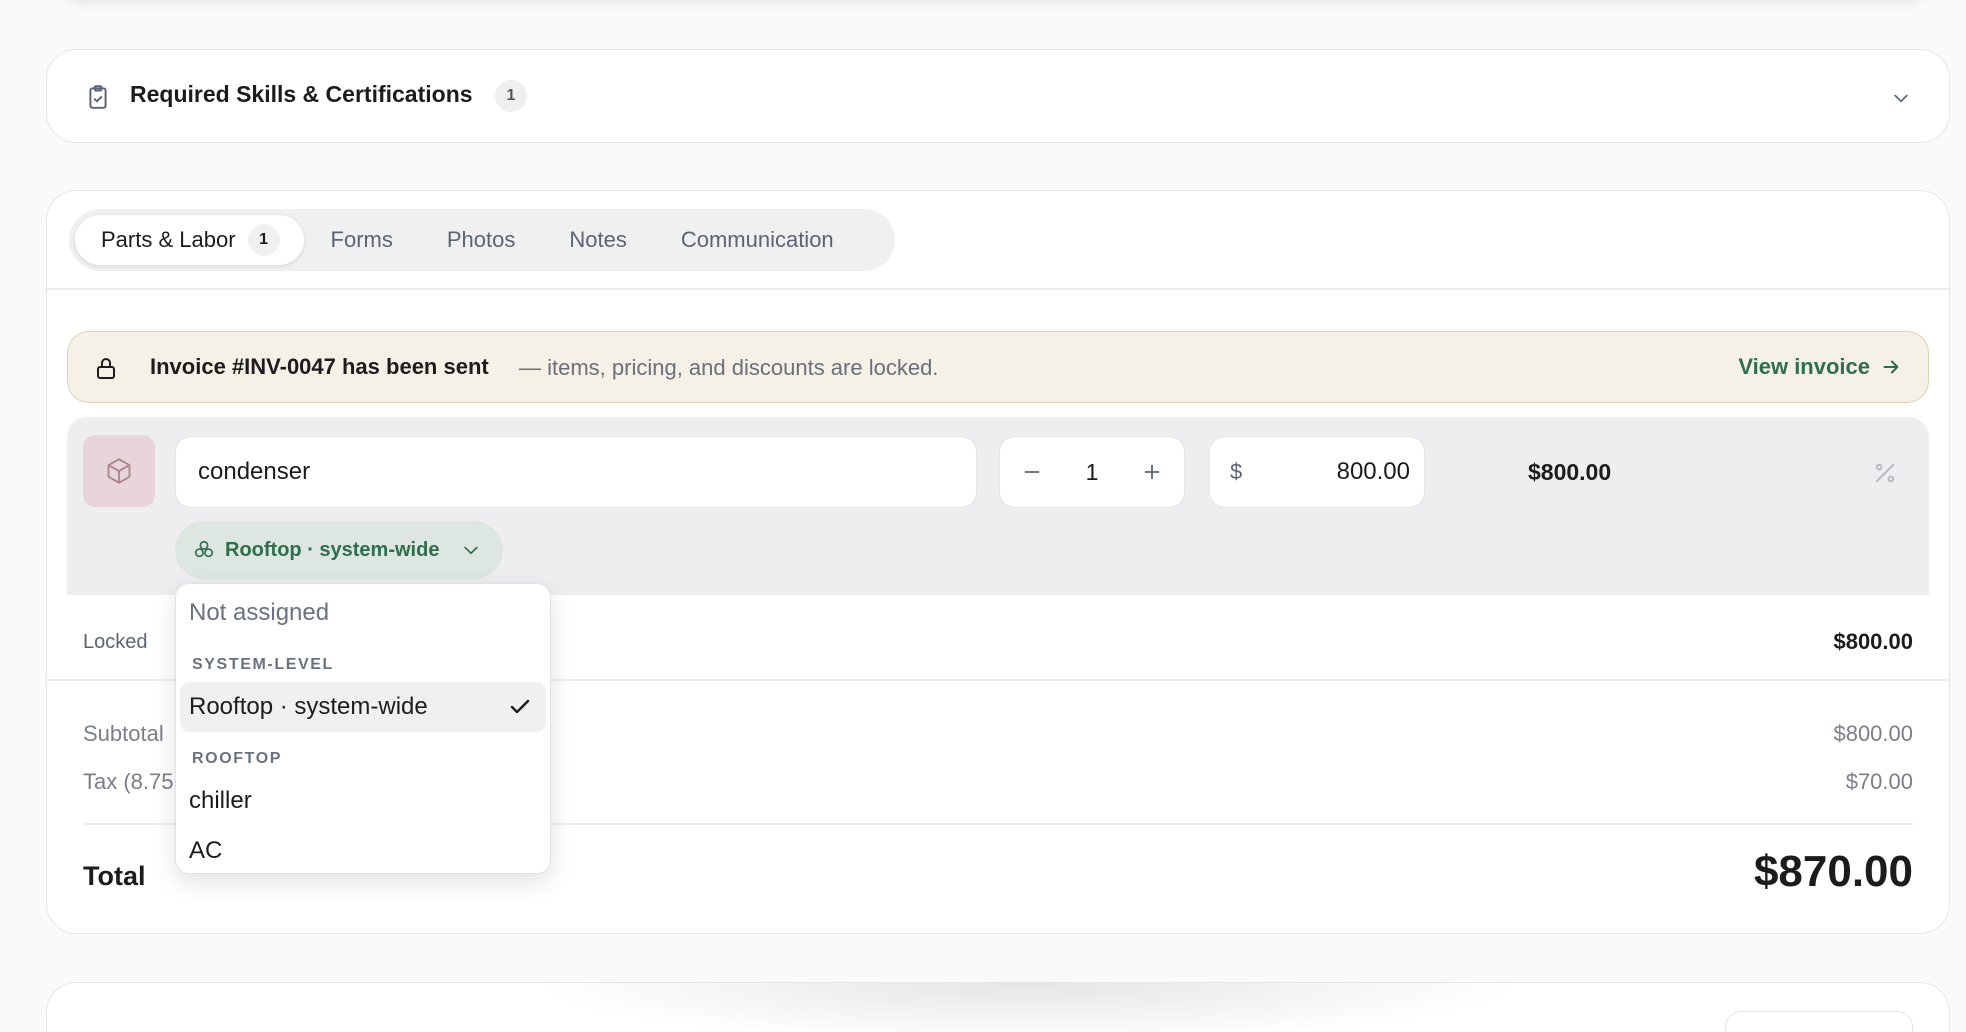 This screenshot has height=1032, width=1966. I want to click on minus-icon, so click(1032, 472).